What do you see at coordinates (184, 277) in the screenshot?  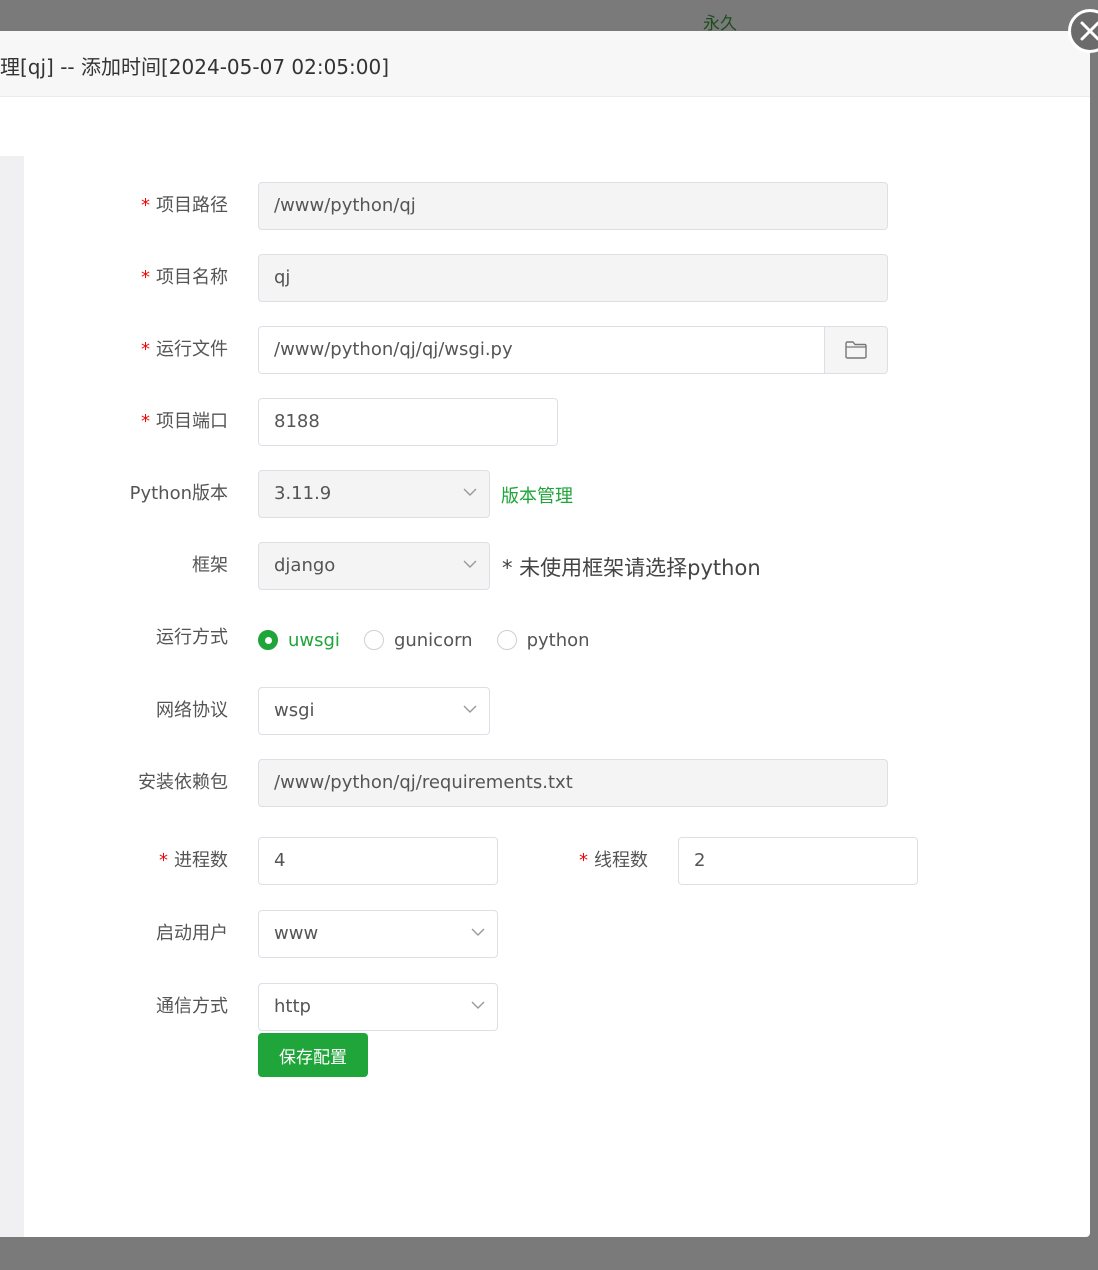 I see `project-name-label: * 项目名称` at bounding box center [184, 277].